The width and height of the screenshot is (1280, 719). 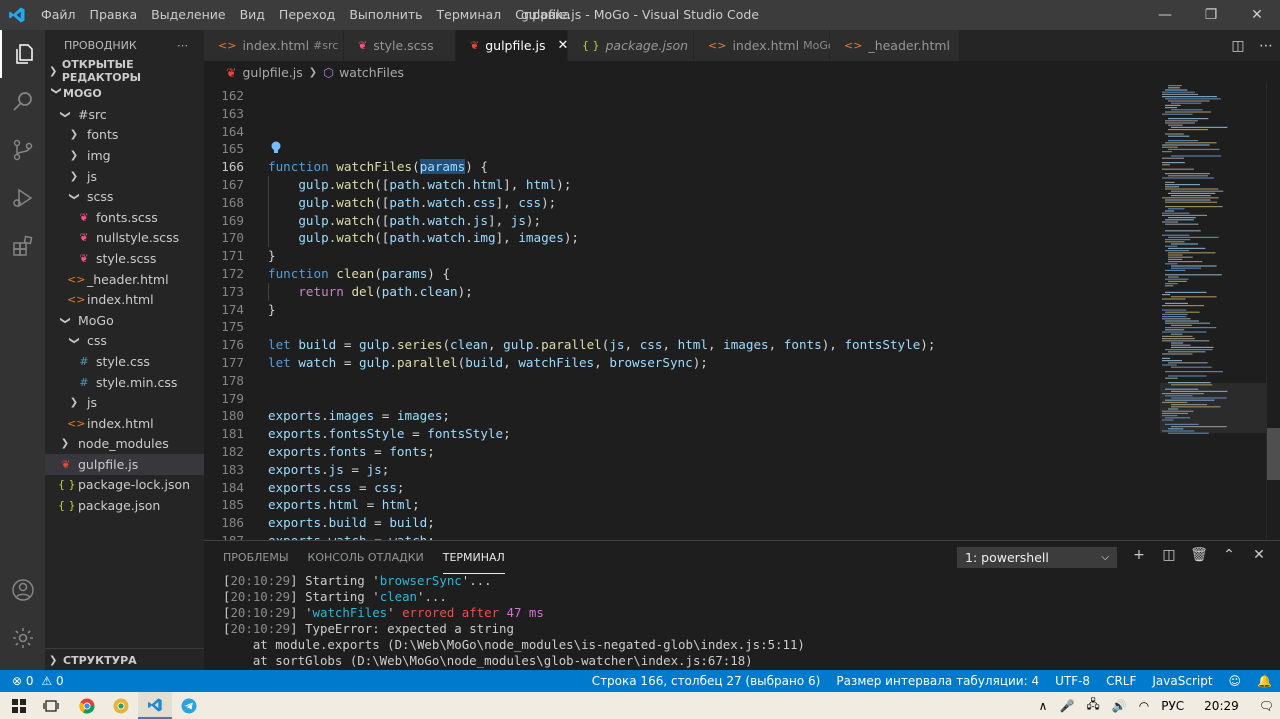 I want to click on tree-item: # style.min.css, so click(x=124, y=382).